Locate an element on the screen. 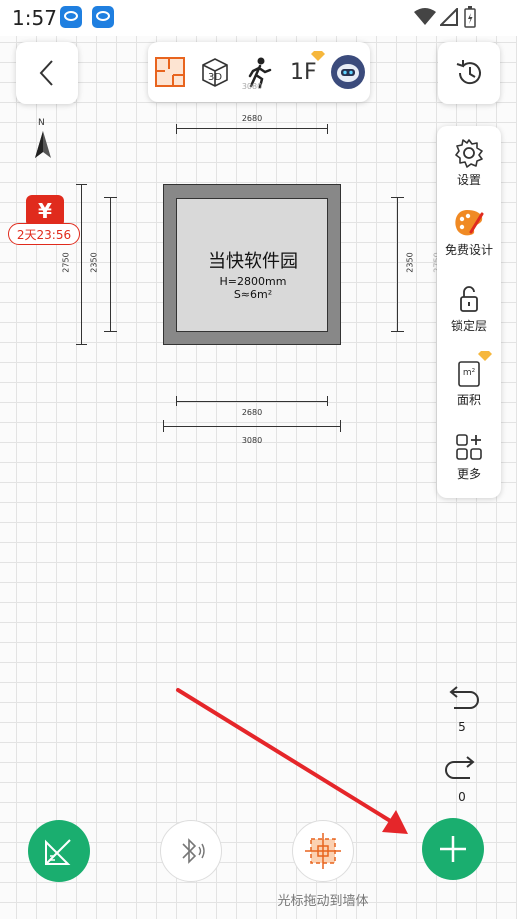 Image resolution: width=517 pixels, height=919 pixels. side-tools-panel: 设置 免费设计 锁定层 m² 面积 更多 is located at coordinates (469, 312).